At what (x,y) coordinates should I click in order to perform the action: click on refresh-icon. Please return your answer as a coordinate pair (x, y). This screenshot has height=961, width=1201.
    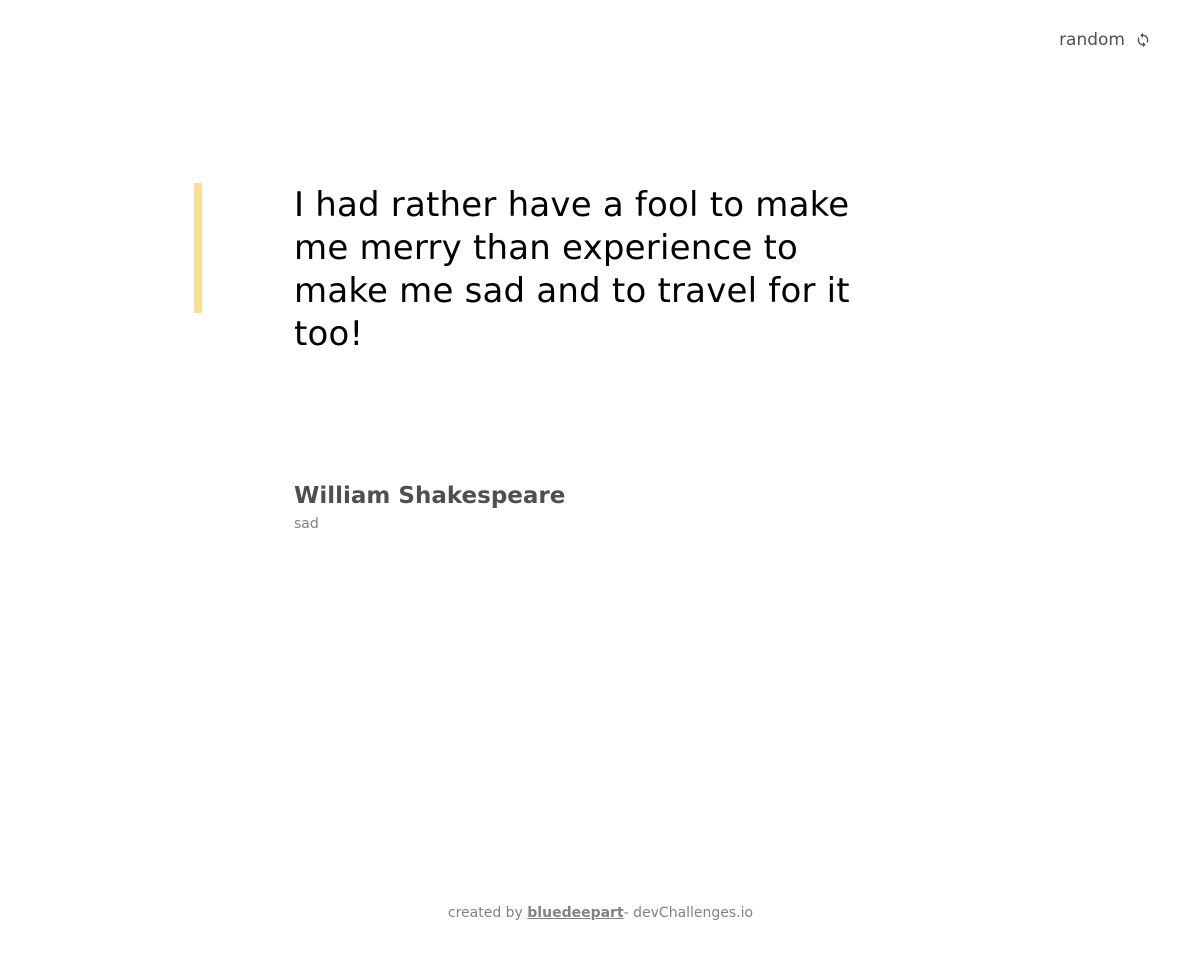
    Looking at the image, I should click on (1143, 40).